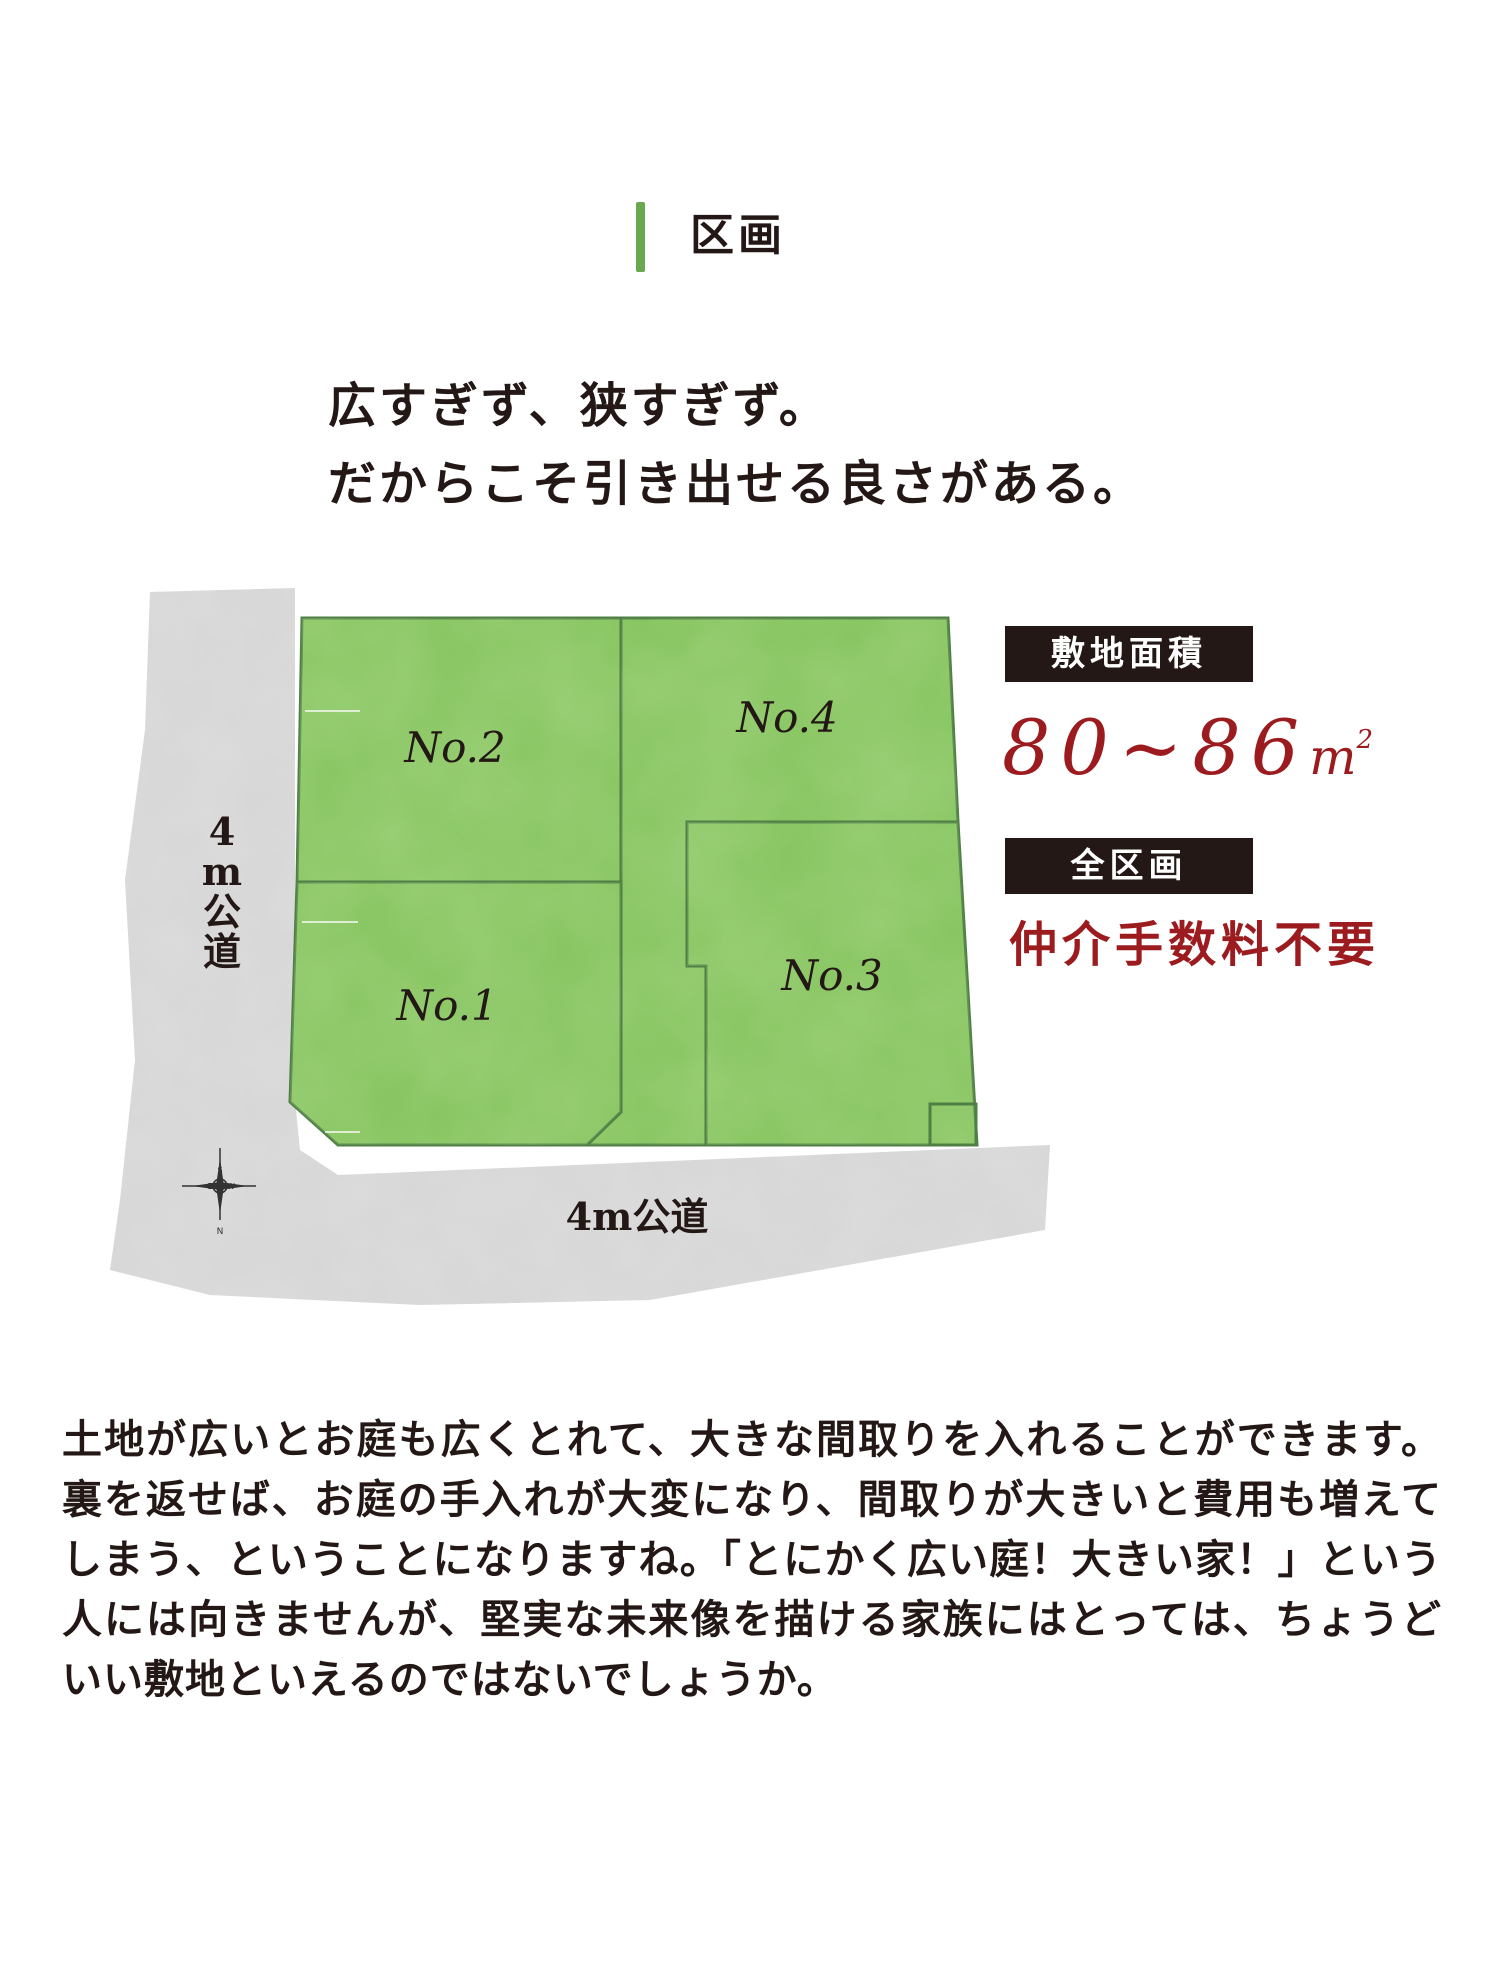  Describe the element at coordinates (220, 1232) in the screenshot. I see `compass-n: N` at that location.